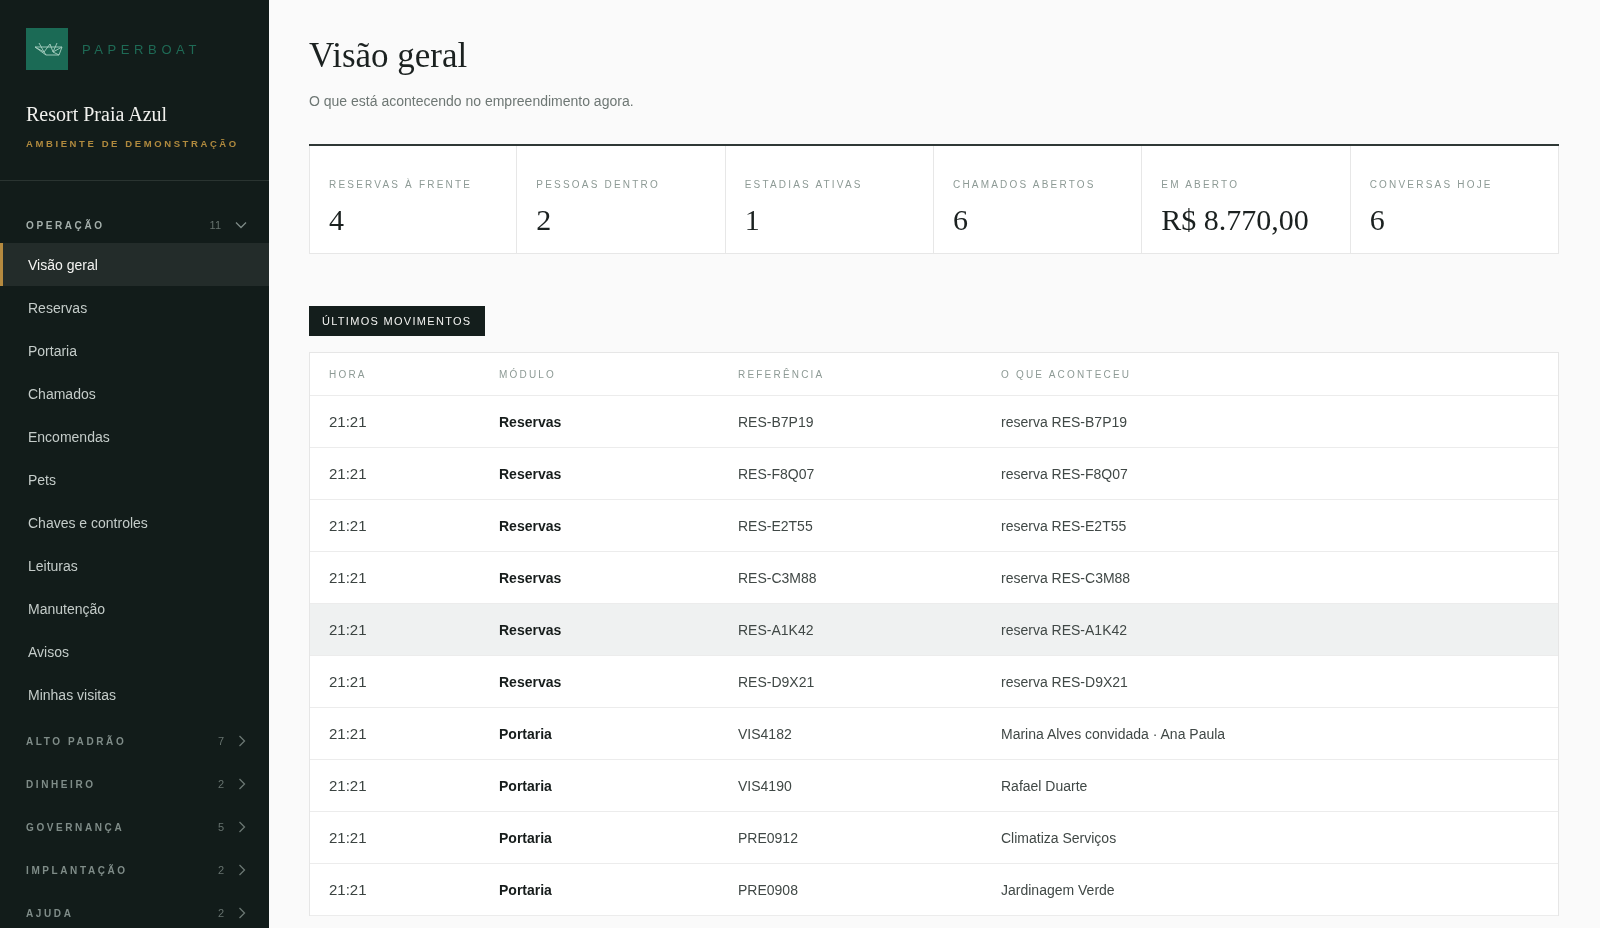  What do you see at coordinates (1431, 185) in the screenshot?
I see `stat-label: CONVERSAS HOJE` at bounding box center [1431, 185].